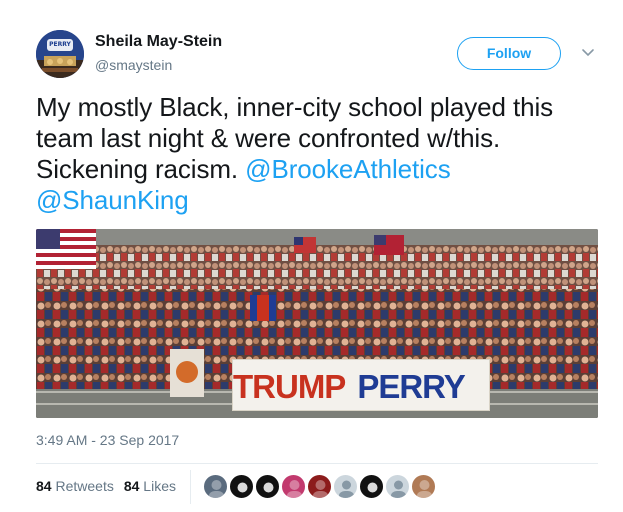 The width and height of the screenshot is (623, 512). Describe the element at coordinates (84, 486) in the screenshot. I see `retweets-label: Retweets` at that location.